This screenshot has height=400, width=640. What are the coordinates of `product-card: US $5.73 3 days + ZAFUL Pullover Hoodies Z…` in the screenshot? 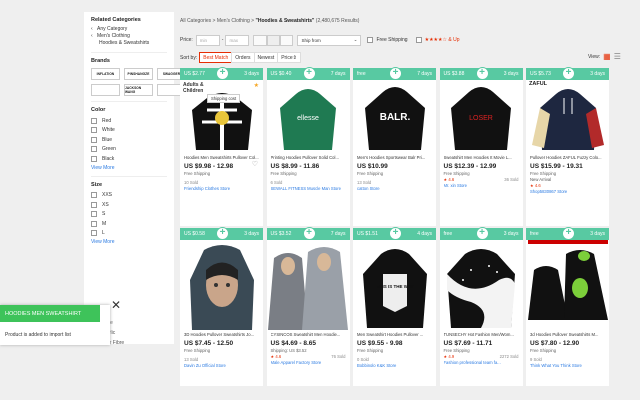 It's located at (567, 146).